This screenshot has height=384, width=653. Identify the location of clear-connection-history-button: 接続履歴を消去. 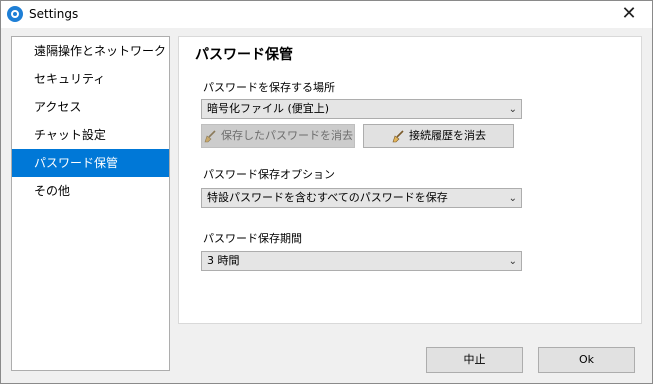
(438, 136).